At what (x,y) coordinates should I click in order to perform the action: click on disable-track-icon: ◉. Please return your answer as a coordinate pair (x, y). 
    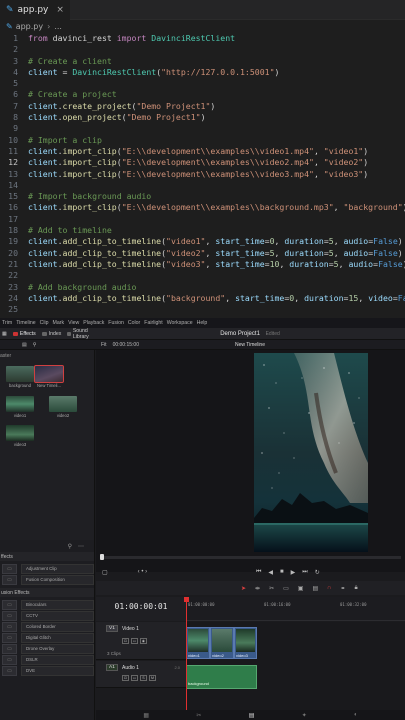
    Looking at the image, I should click on (143, 641).